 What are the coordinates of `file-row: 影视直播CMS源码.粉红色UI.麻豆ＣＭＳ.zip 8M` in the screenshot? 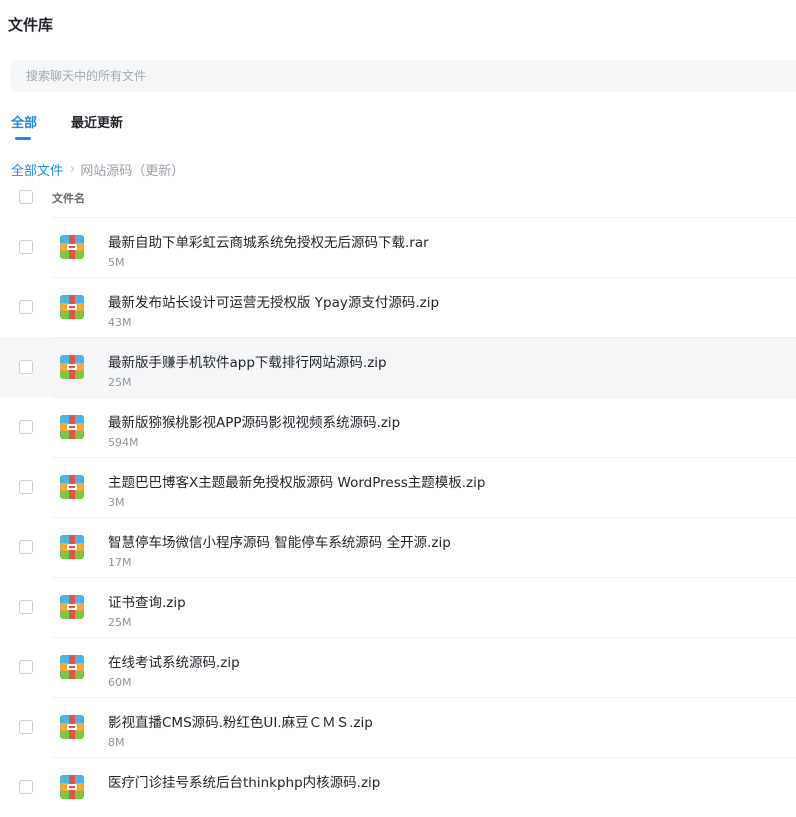 It's located at (398, 727).